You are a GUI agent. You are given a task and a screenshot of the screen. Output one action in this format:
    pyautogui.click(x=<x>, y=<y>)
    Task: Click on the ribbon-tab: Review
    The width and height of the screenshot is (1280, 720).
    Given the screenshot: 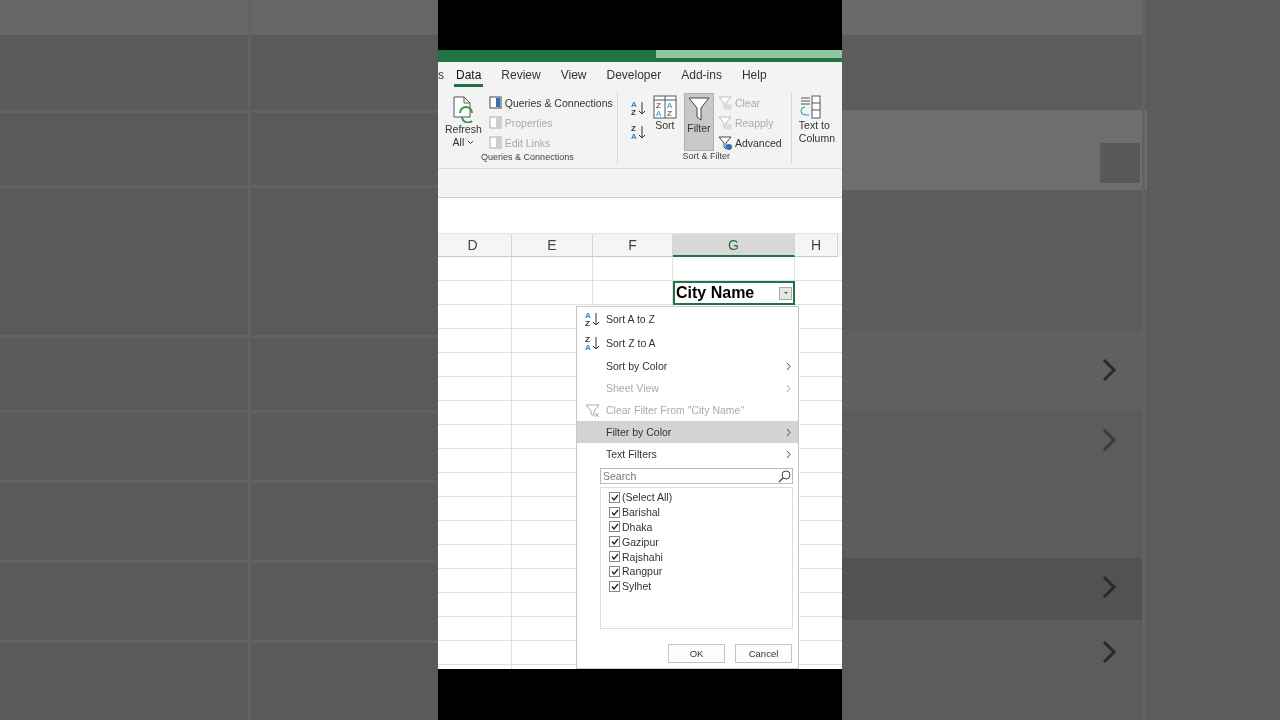 What is the action you would take?
    pyautogui.click(x=521, y=75)
    